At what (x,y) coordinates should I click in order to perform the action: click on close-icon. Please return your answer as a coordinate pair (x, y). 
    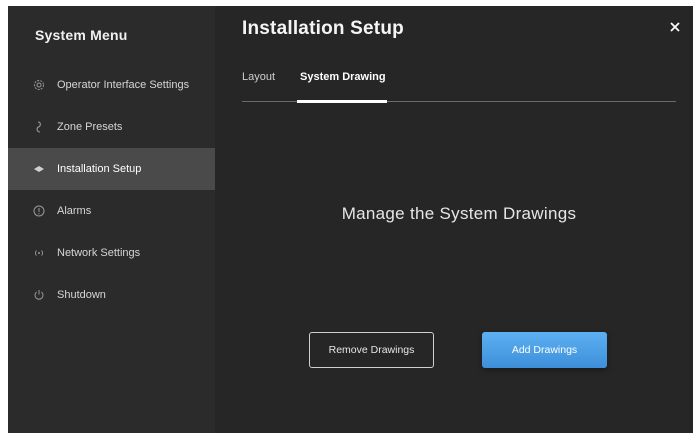
    Looking at the image, I should click on (675, 27).